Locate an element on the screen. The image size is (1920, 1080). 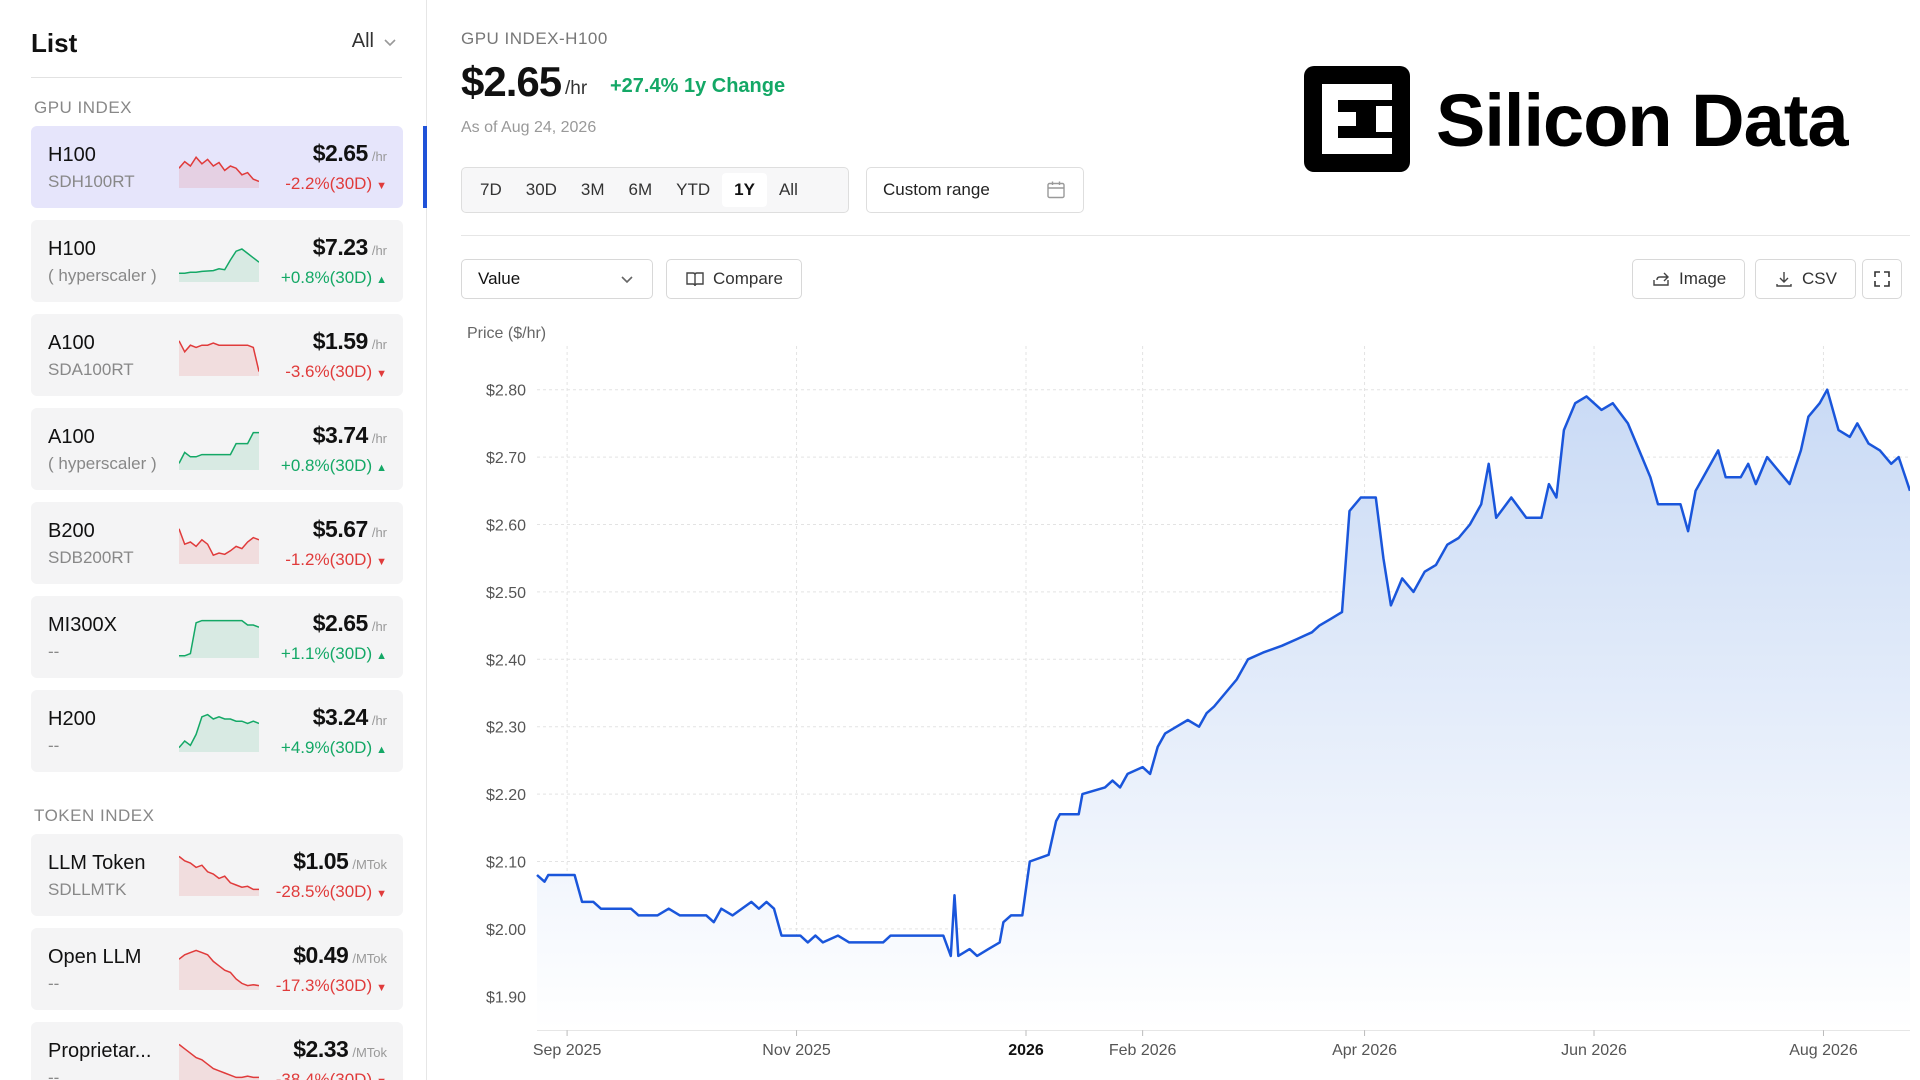
csv-export-button: CSV is located at coordinates (1805, 279).